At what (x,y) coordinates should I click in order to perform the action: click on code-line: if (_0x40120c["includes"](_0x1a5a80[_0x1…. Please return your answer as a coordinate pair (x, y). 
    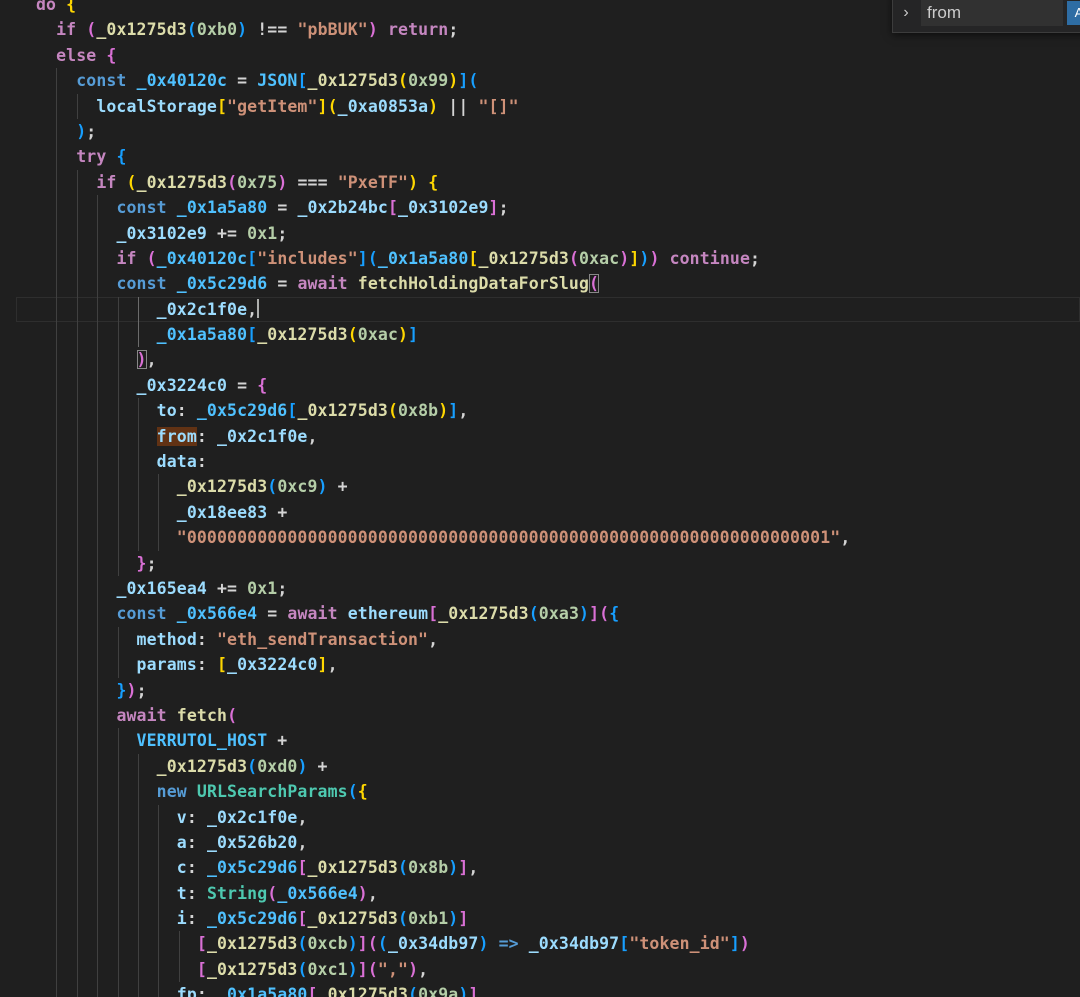
    Looking at the image, I should click on (558, 258).